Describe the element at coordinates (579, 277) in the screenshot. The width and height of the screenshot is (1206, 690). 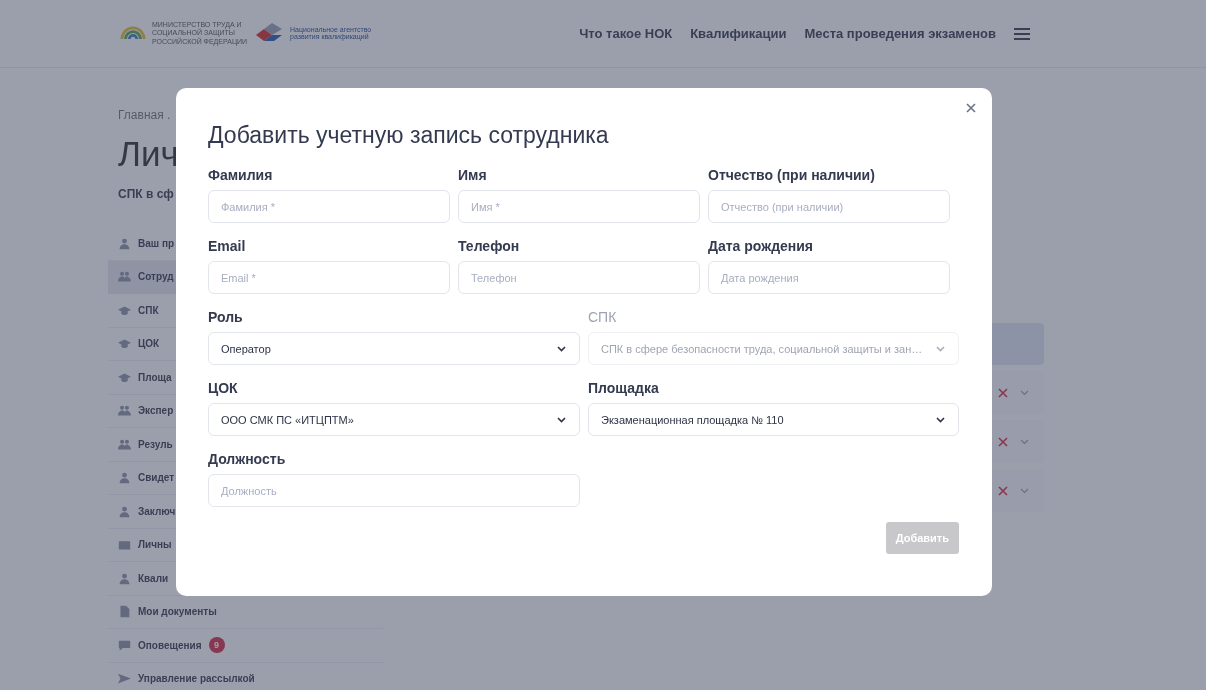
I see `input-field: Телефон` at that location.